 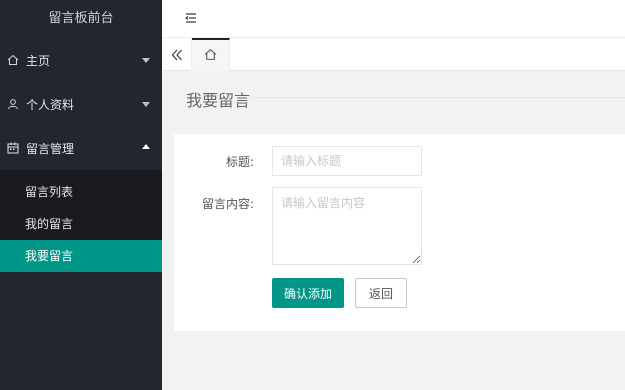 What do you see at coordinates (38, 60) in the screenshot?
I see `sidebar-item-label: 主页` at bounding box center [38, 60].